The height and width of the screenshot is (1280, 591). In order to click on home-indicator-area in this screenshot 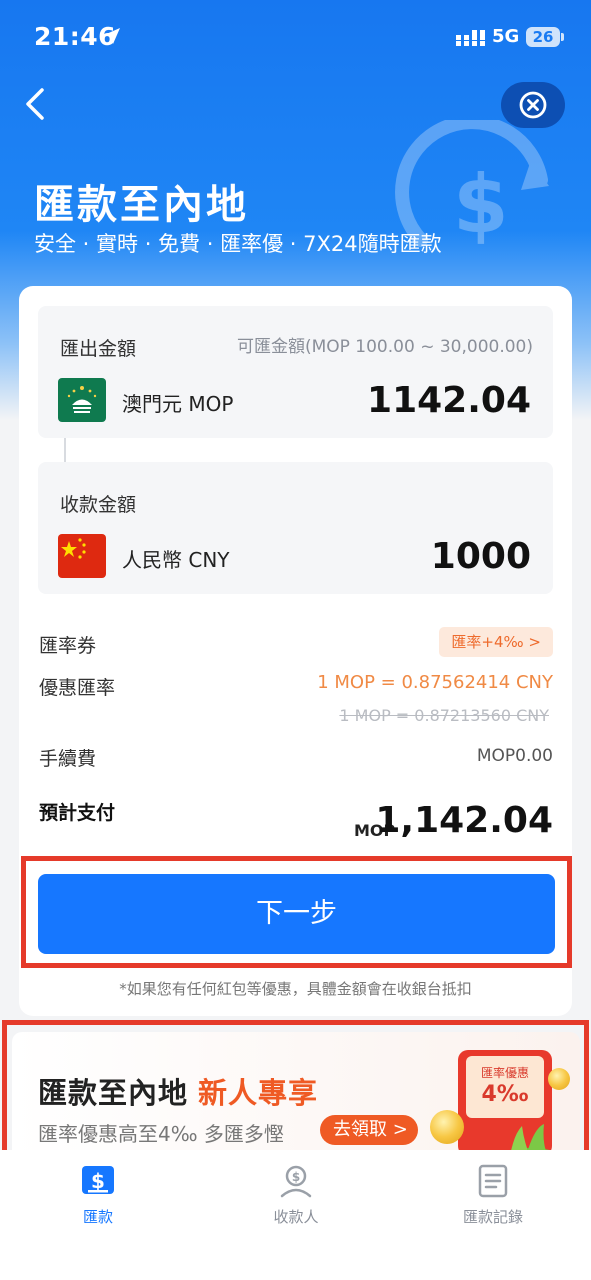, I will do `click(295, 1273)`.